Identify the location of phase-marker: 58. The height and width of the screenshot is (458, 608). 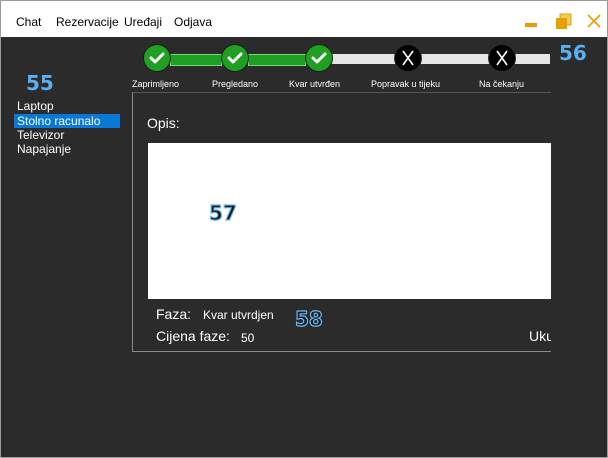
(308, 318).